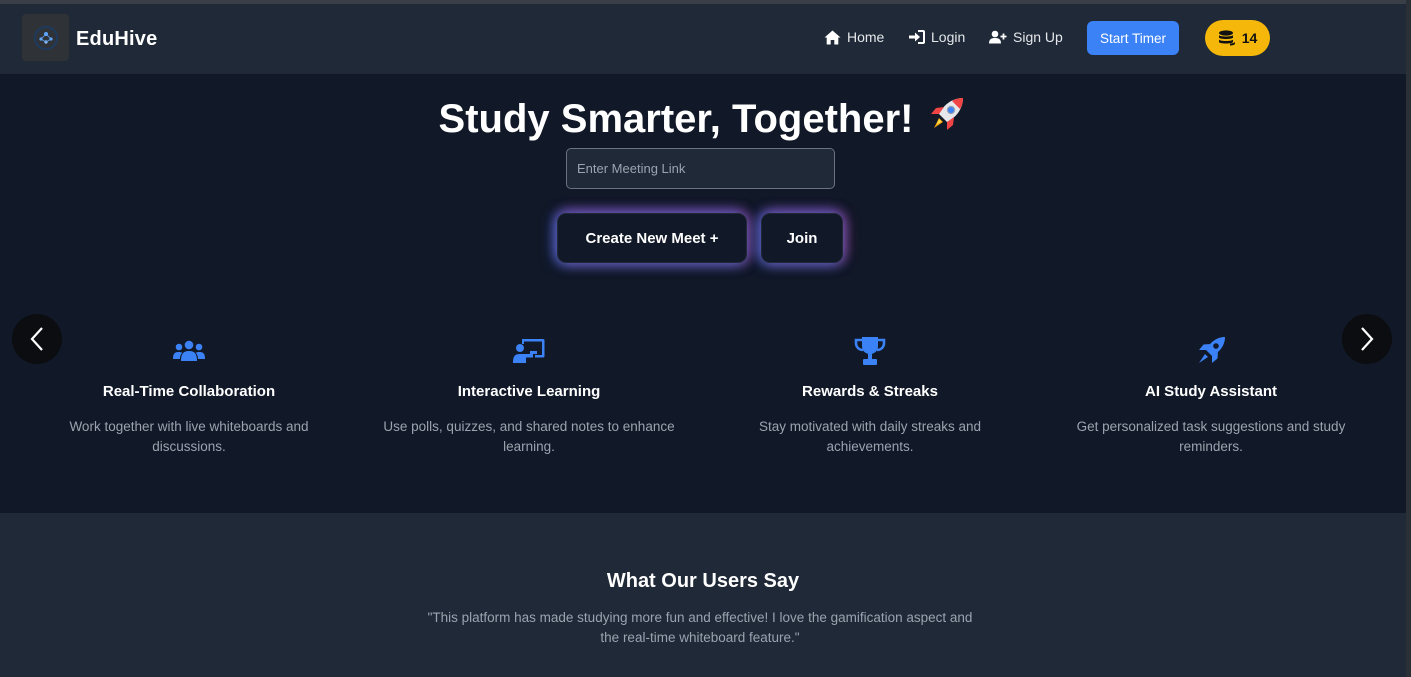  Describe the element at coordinates (116, 39) in the screenshot. I see `brand-name: EduHive` at that location.